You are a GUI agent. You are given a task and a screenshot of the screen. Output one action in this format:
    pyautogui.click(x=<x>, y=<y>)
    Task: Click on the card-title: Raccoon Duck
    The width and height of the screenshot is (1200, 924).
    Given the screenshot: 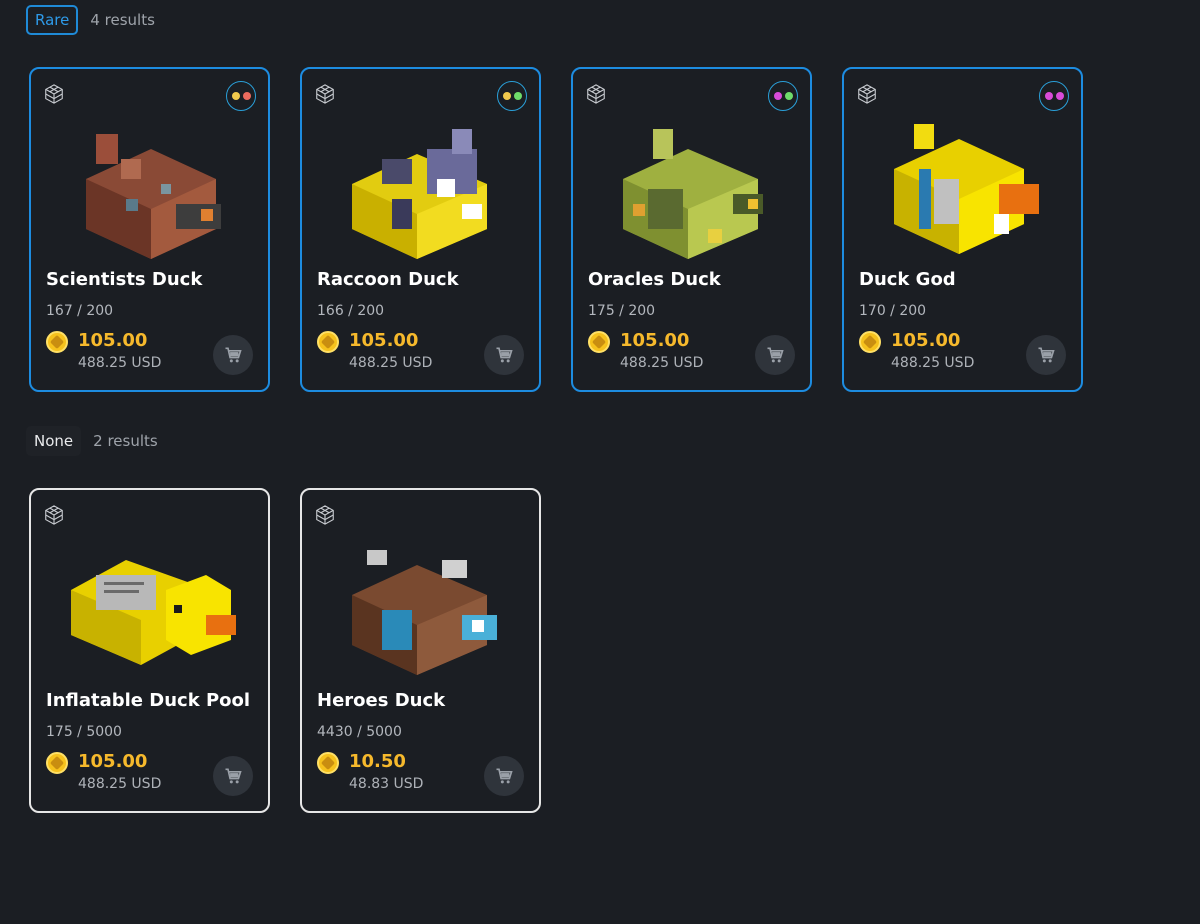 What is the action you would take?
    pyautogui.click(x=388, y=279)
    